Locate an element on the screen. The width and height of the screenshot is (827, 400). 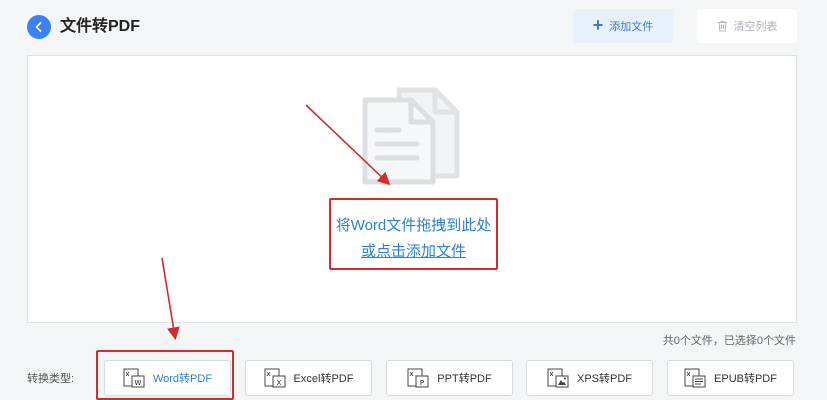
trash-icon is located at coordinates (722, 26).